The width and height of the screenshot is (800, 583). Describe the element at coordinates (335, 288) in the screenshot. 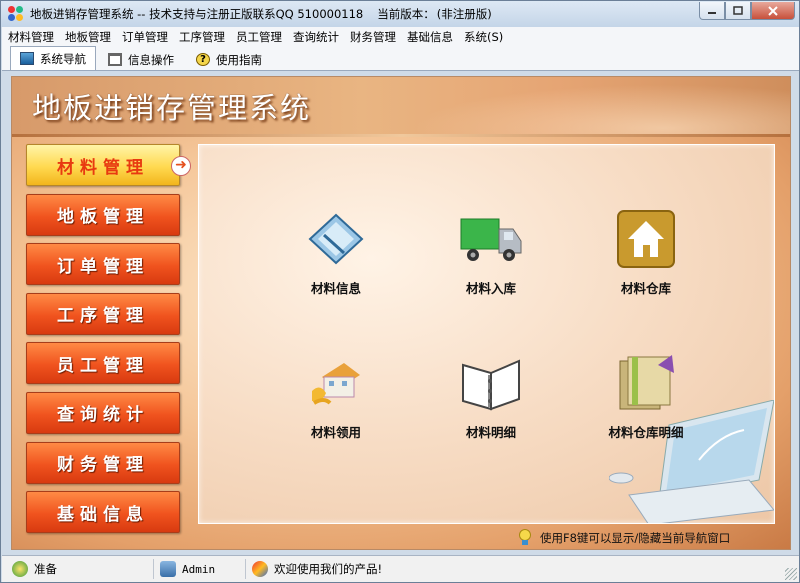

I see `tile-label: 材料信息` at that location.